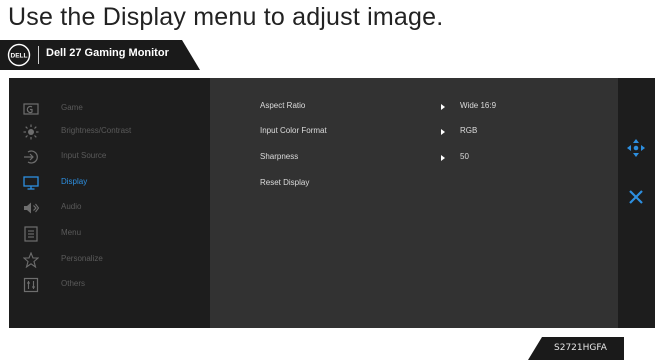  I want to click on sharpness-value: 50, so click(464, 156).